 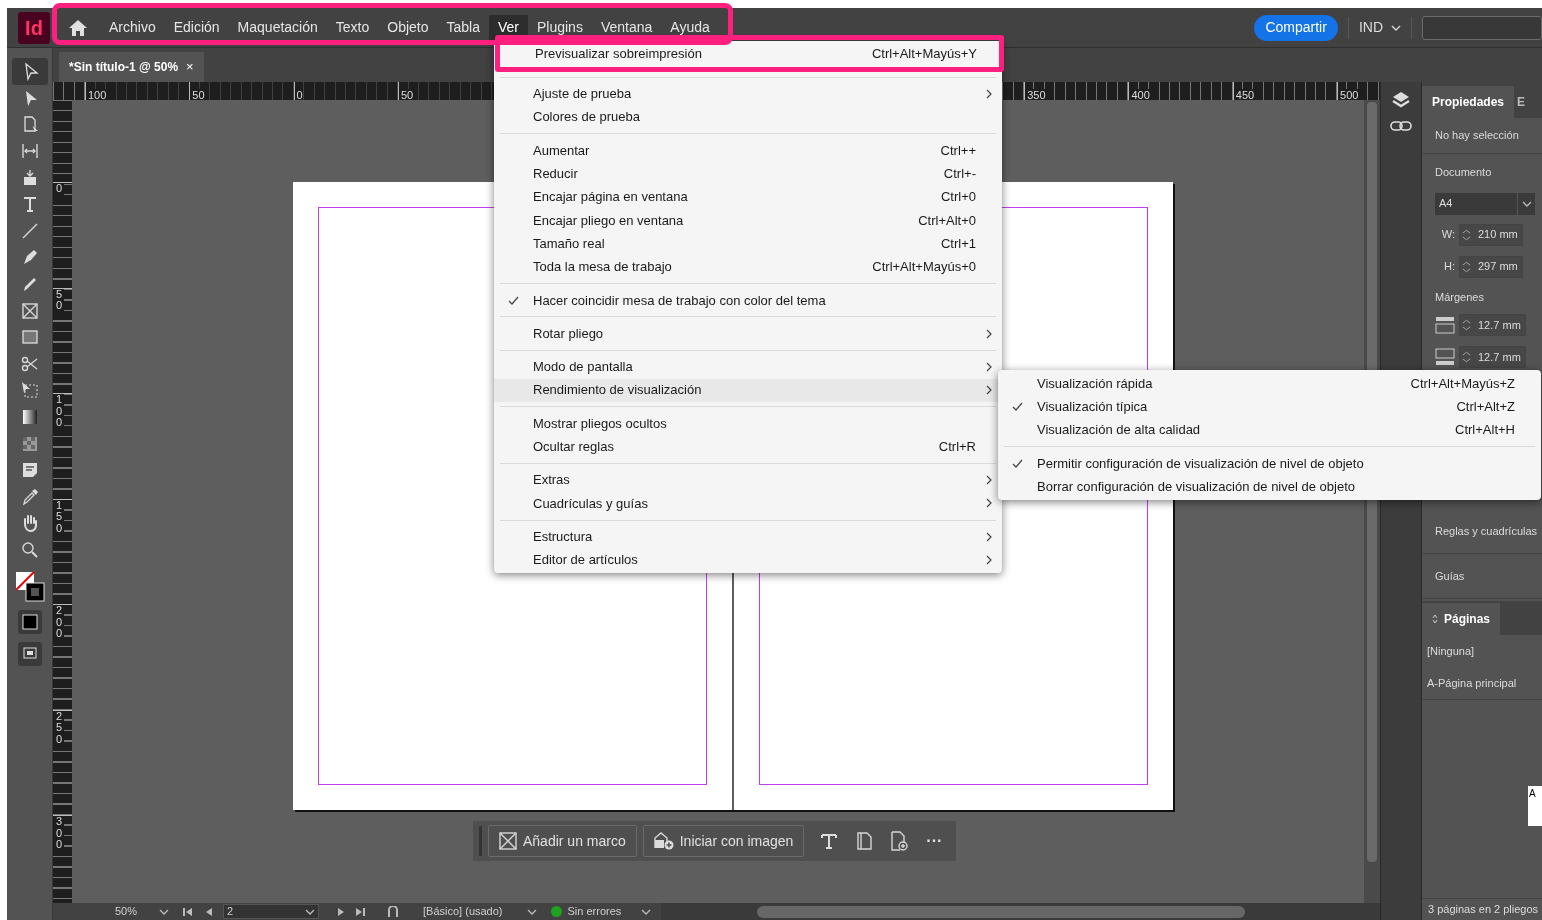 I want to click on menu-entry: Aumentar Ctrl++, so click(x=748, y=150).